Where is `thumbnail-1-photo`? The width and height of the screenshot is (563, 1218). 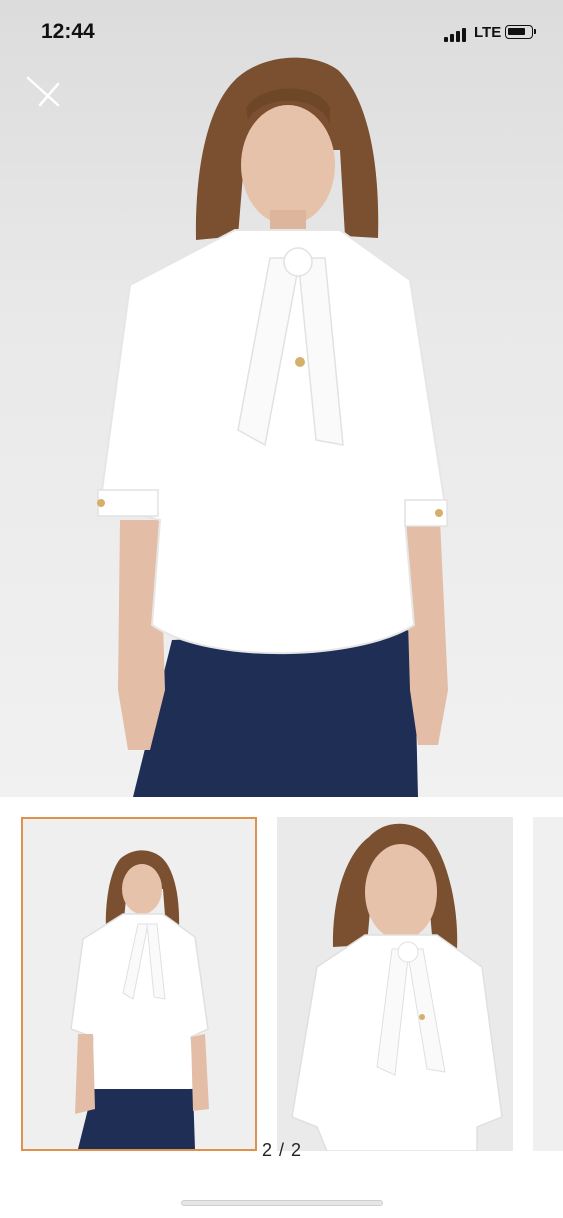
thumbnail-1-photo is located at coordinates (139, 999).